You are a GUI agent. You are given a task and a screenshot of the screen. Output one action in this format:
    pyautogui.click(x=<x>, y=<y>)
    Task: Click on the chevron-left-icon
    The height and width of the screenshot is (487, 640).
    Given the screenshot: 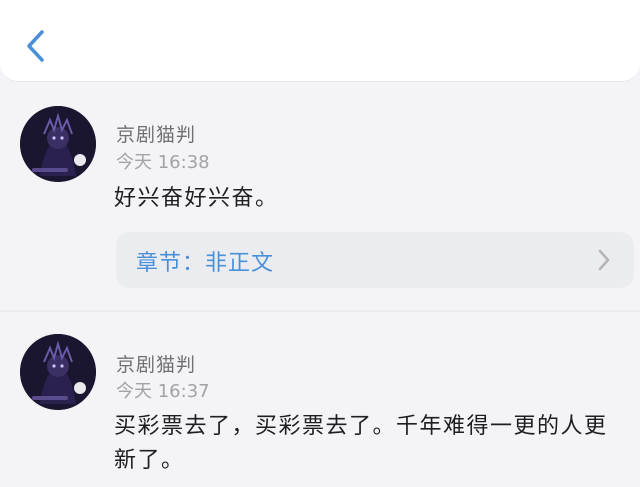 What is the action you would take?
    pyautogui.click(x=35, y=46)
    